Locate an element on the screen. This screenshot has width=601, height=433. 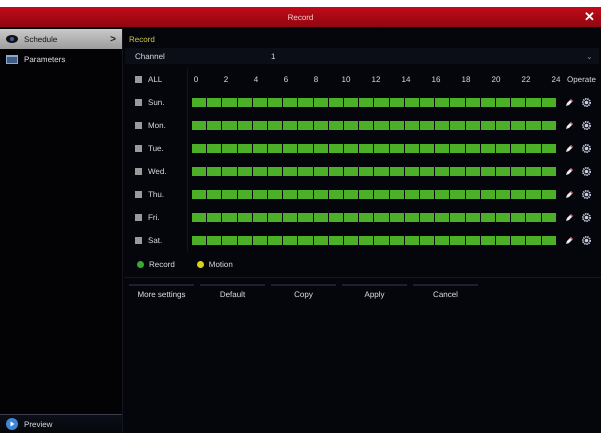
day-label: Thu. is located at coordinates (156, 194).